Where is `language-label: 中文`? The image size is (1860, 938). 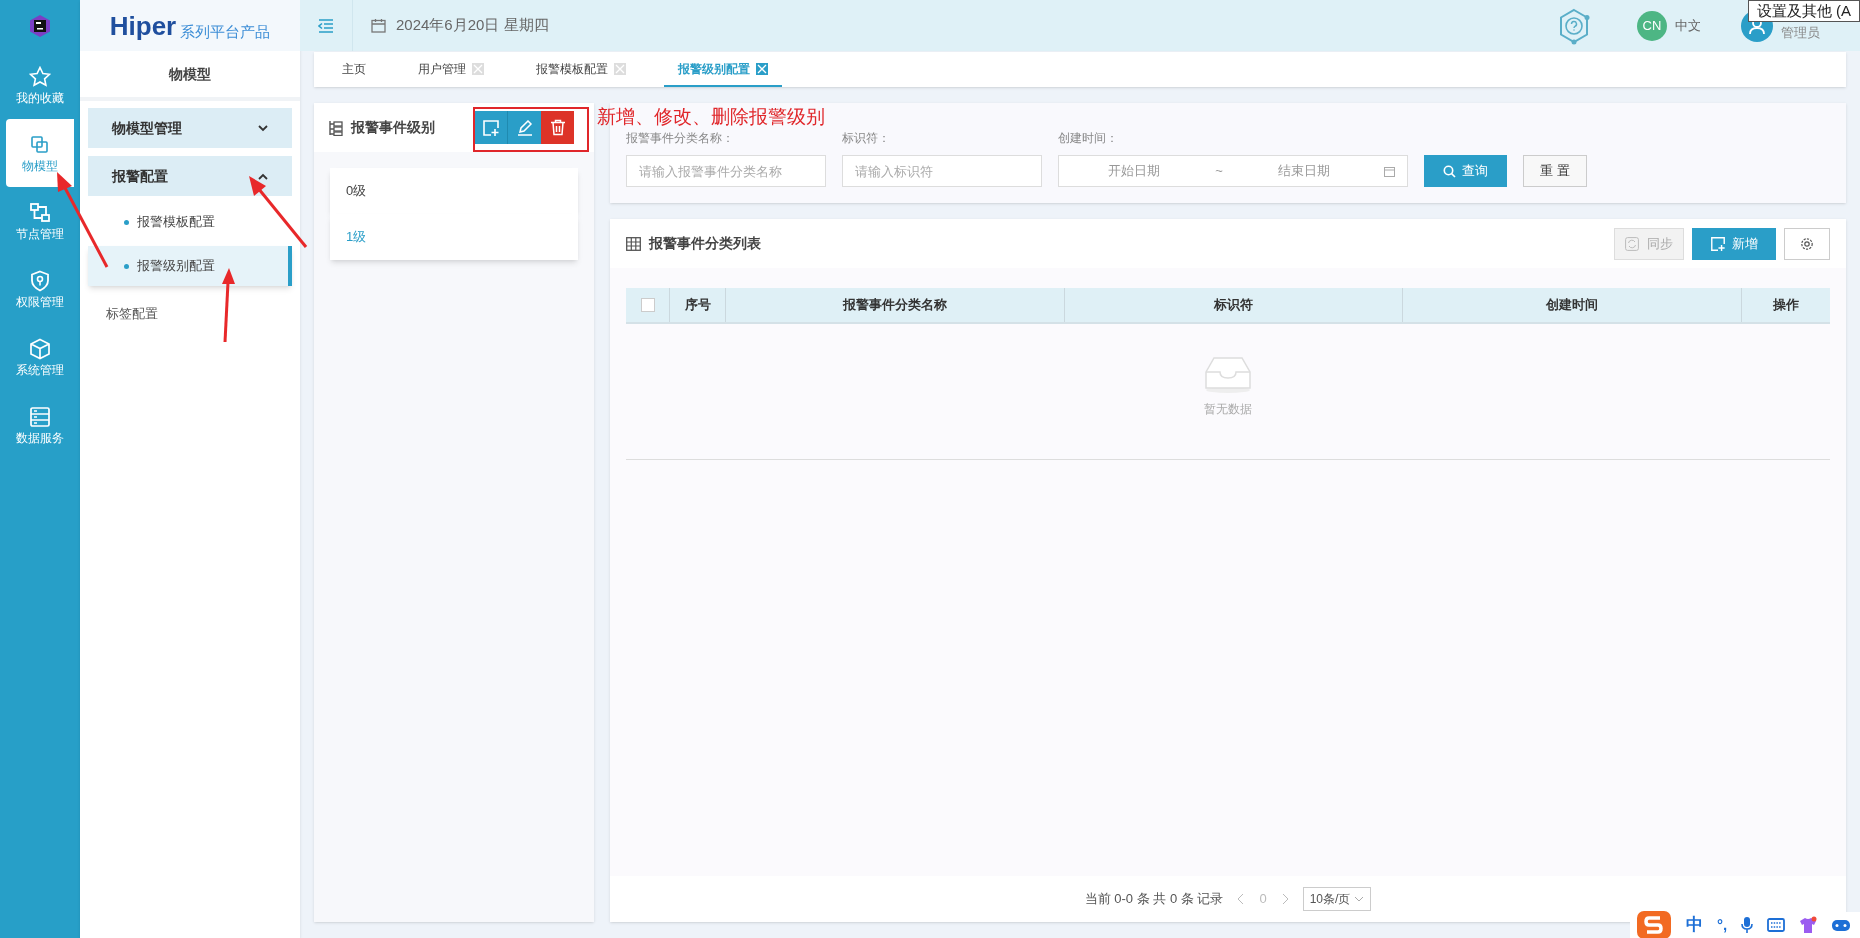 language-label: 中文 is located at coordinates (1688, 25).